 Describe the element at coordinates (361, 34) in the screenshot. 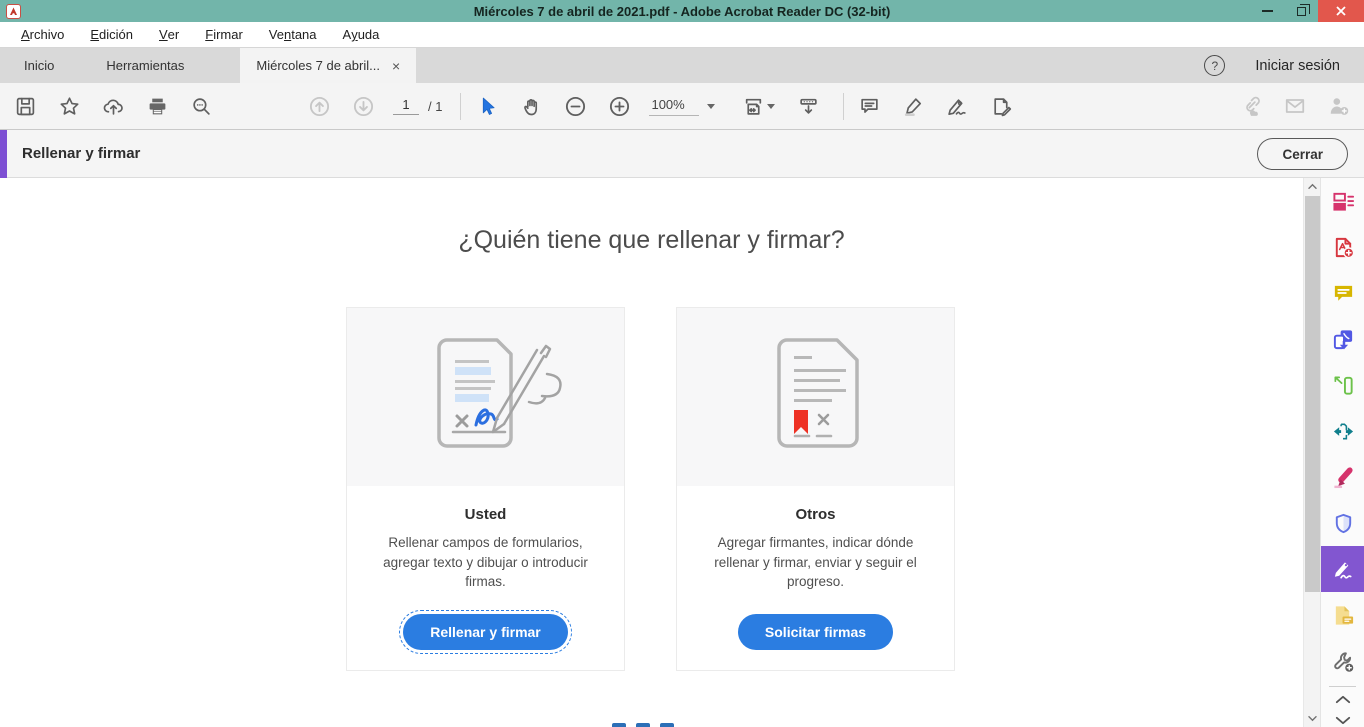

I see `menu-ayuda: Ay uda` at that location.